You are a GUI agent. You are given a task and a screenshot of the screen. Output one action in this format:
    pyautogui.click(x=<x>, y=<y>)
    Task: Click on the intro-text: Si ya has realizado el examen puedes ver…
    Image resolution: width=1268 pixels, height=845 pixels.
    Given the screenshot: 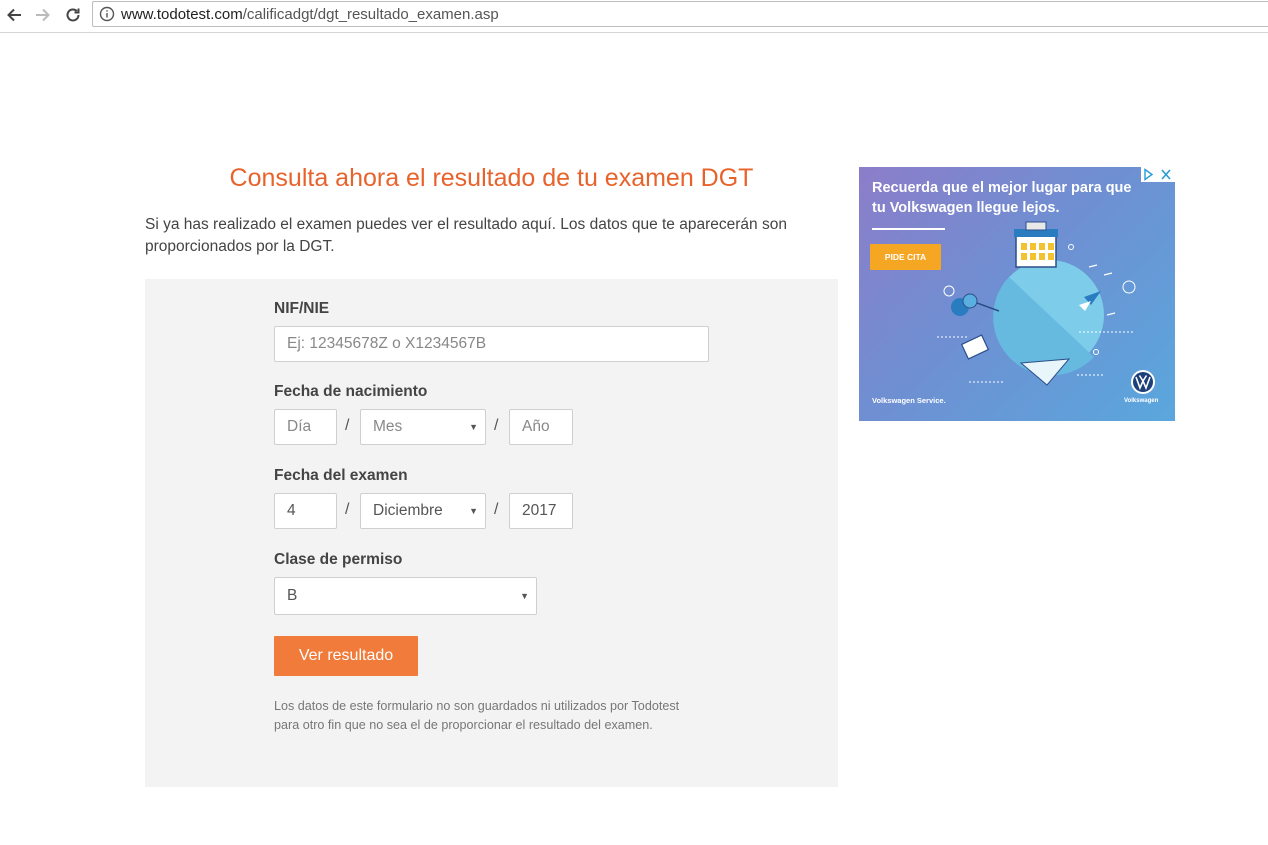 What is the action you would take?
    pyautogui.click(x=466, y=235)
    